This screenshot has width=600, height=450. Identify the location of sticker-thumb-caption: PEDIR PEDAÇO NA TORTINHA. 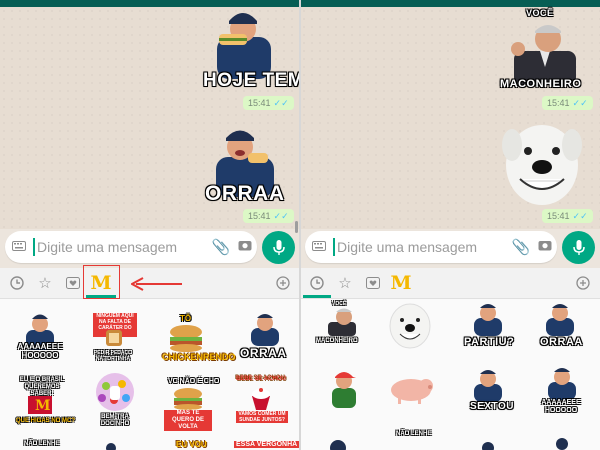
(113, 356).